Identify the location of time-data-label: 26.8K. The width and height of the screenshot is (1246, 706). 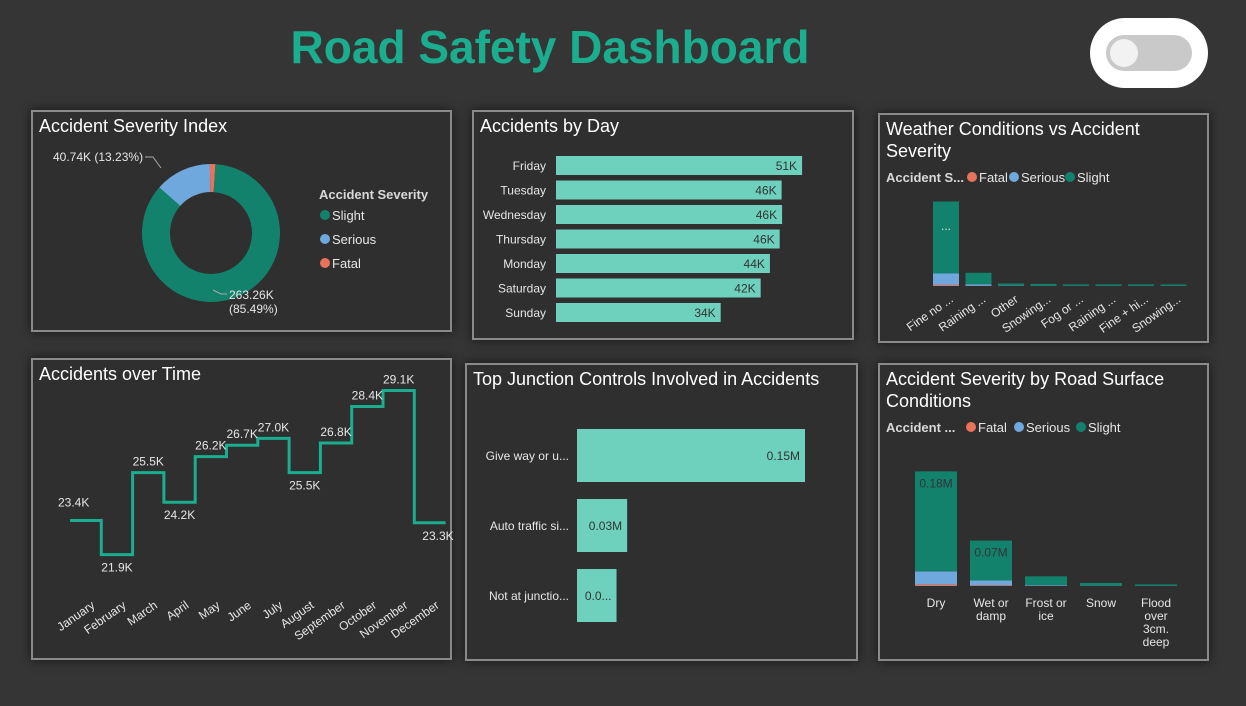
(335, 432).